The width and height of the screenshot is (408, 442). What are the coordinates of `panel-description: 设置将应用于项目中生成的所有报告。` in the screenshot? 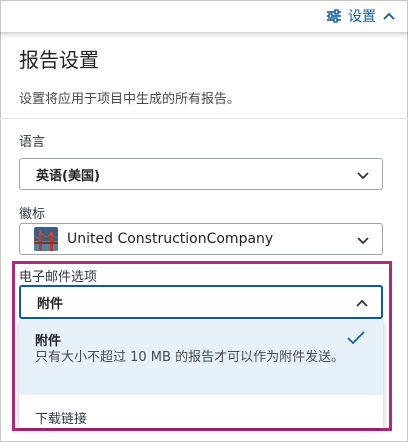 It's located at (130, 99).